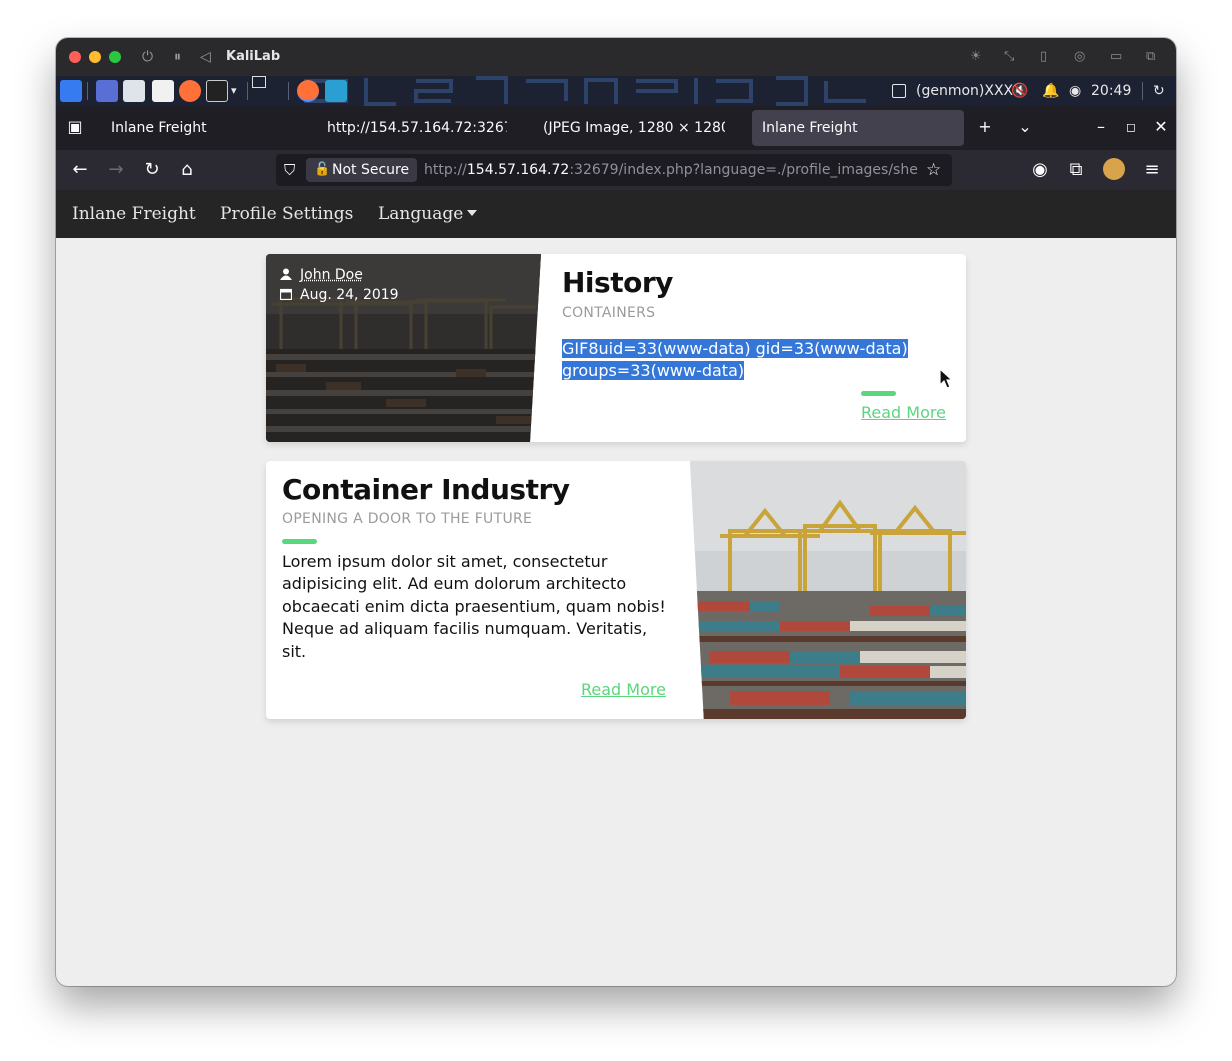 Image resolution: width=1232 pixels, height=1061 pixels. Describe the element at coordinates (426, 489) in the screenshot. I see `card-title: Container Industry` at that location.